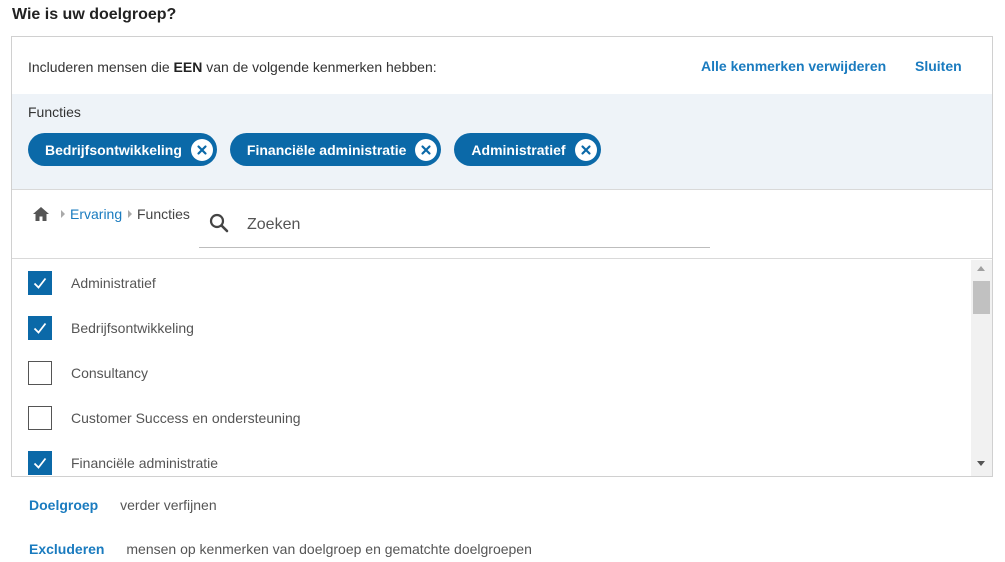 This screenshot has width=1005, height=562. What do you see at coordinates (132, 328) in the screenshot?
I see `list-item-label: Bedrijfsontwikkeling` at bounding box center [132, 328].